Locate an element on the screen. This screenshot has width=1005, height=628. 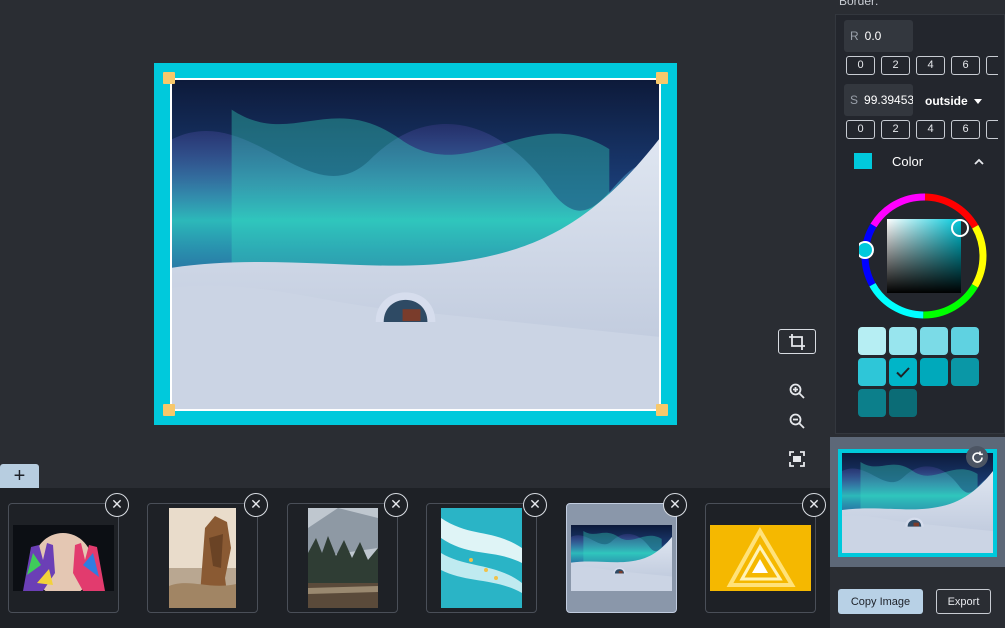
radius-label: R is located at coordinates (854, 36).